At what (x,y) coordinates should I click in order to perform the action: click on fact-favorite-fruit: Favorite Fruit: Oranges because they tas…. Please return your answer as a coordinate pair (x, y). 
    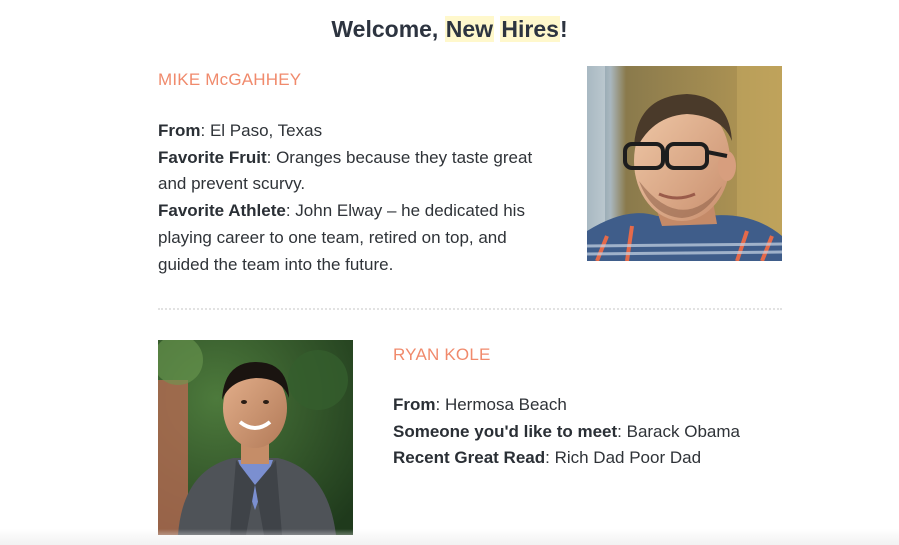
    Looking at the image, I should click on (358, 171).